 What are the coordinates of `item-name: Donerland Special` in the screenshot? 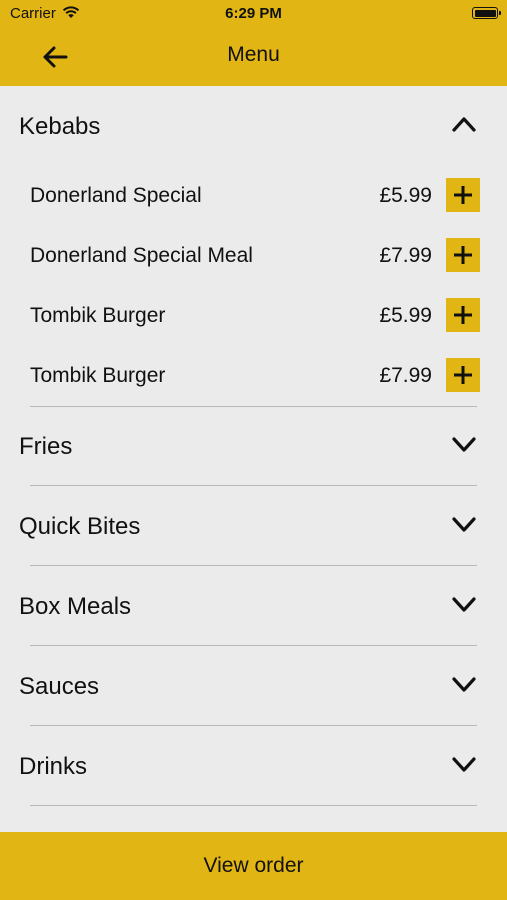 It's located at (116, 195).